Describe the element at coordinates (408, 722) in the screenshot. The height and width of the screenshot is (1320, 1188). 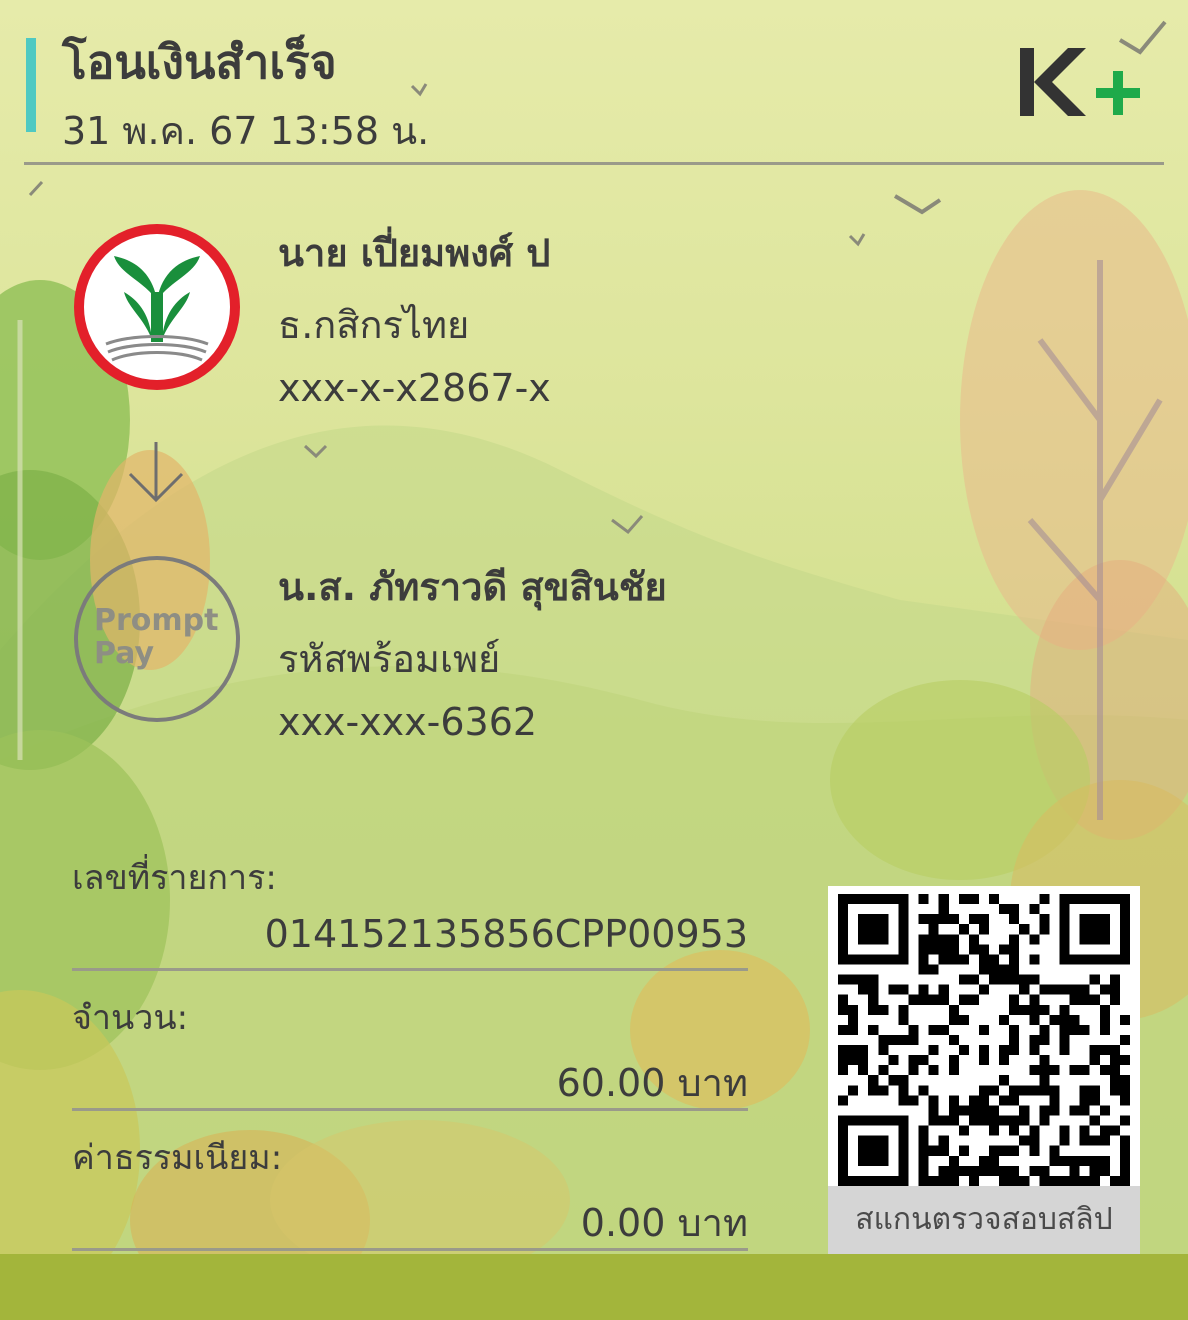
I see `receiver-account: xxx-xxx-6362` at that location.